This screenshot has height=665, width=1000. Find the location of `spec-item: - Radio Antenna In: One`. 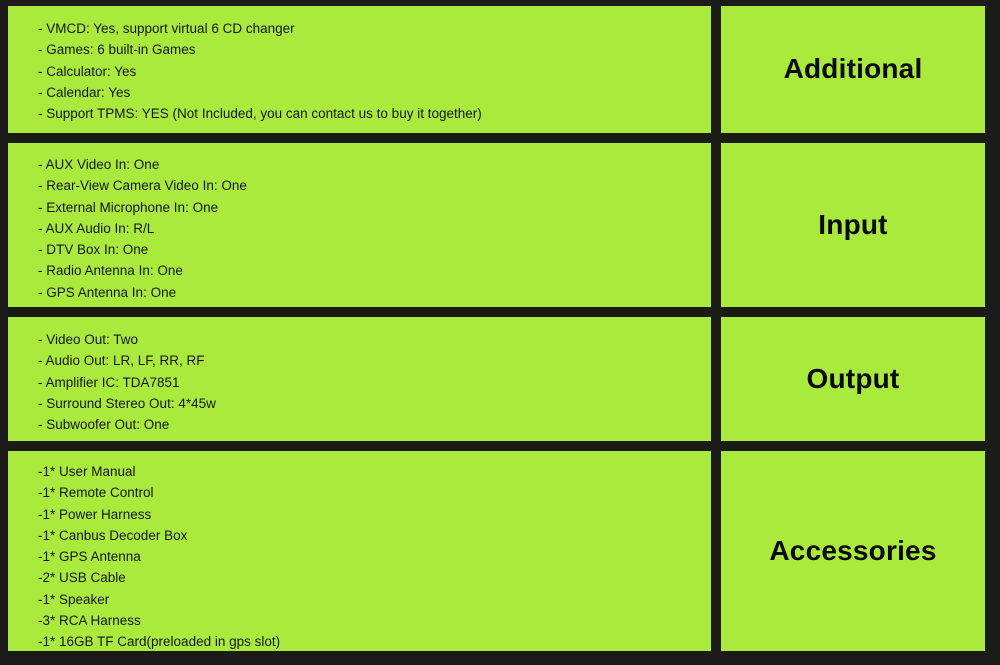

spec-item: - Radio Antenna In: One is located at coordinates (110, 271).